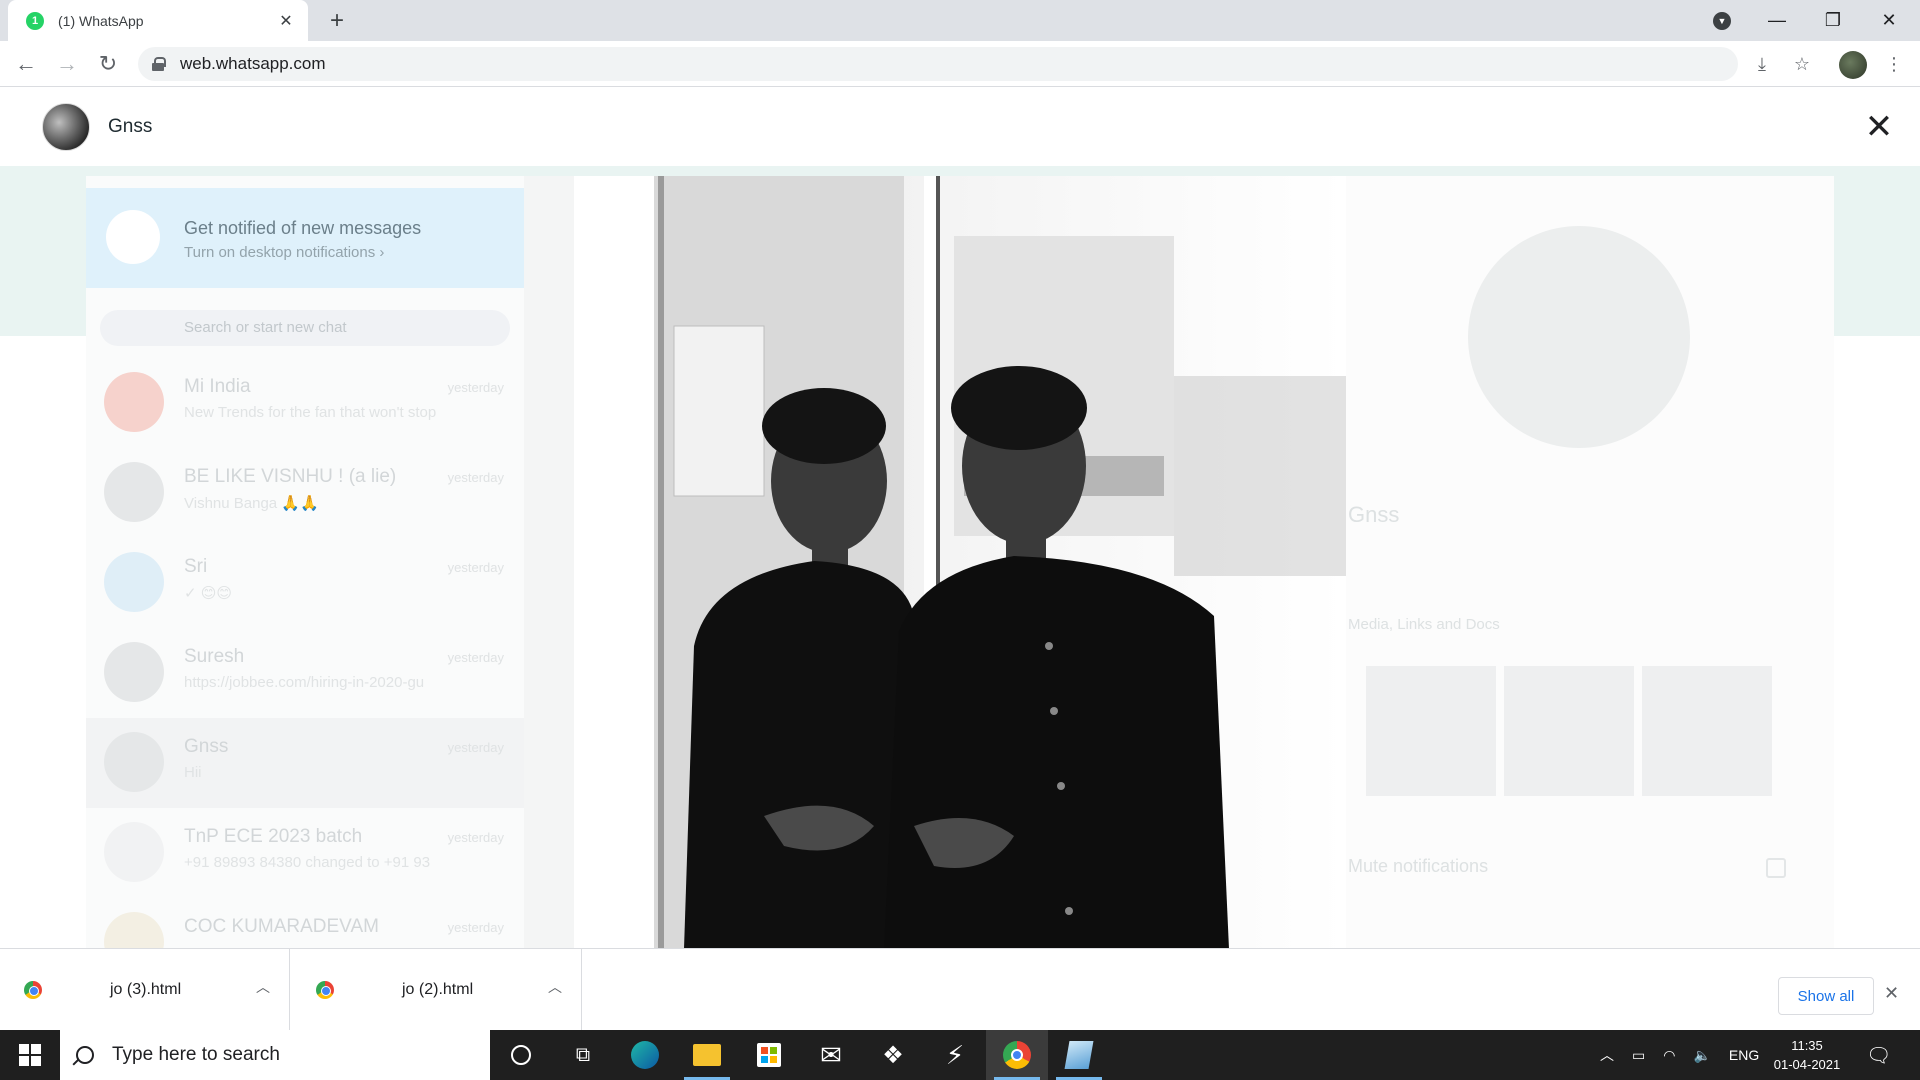  I want to click on windows-logo-icon, so click(30, 1055).